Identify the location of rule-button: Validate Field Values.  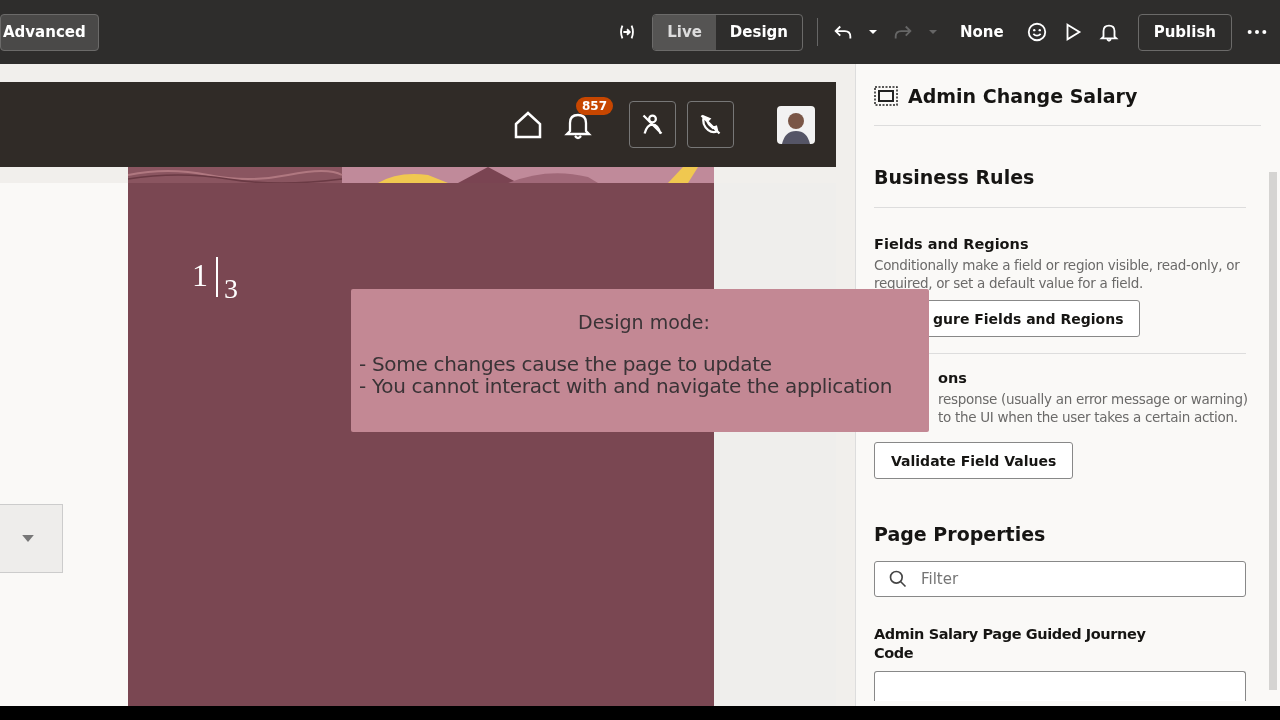
(974, 460).